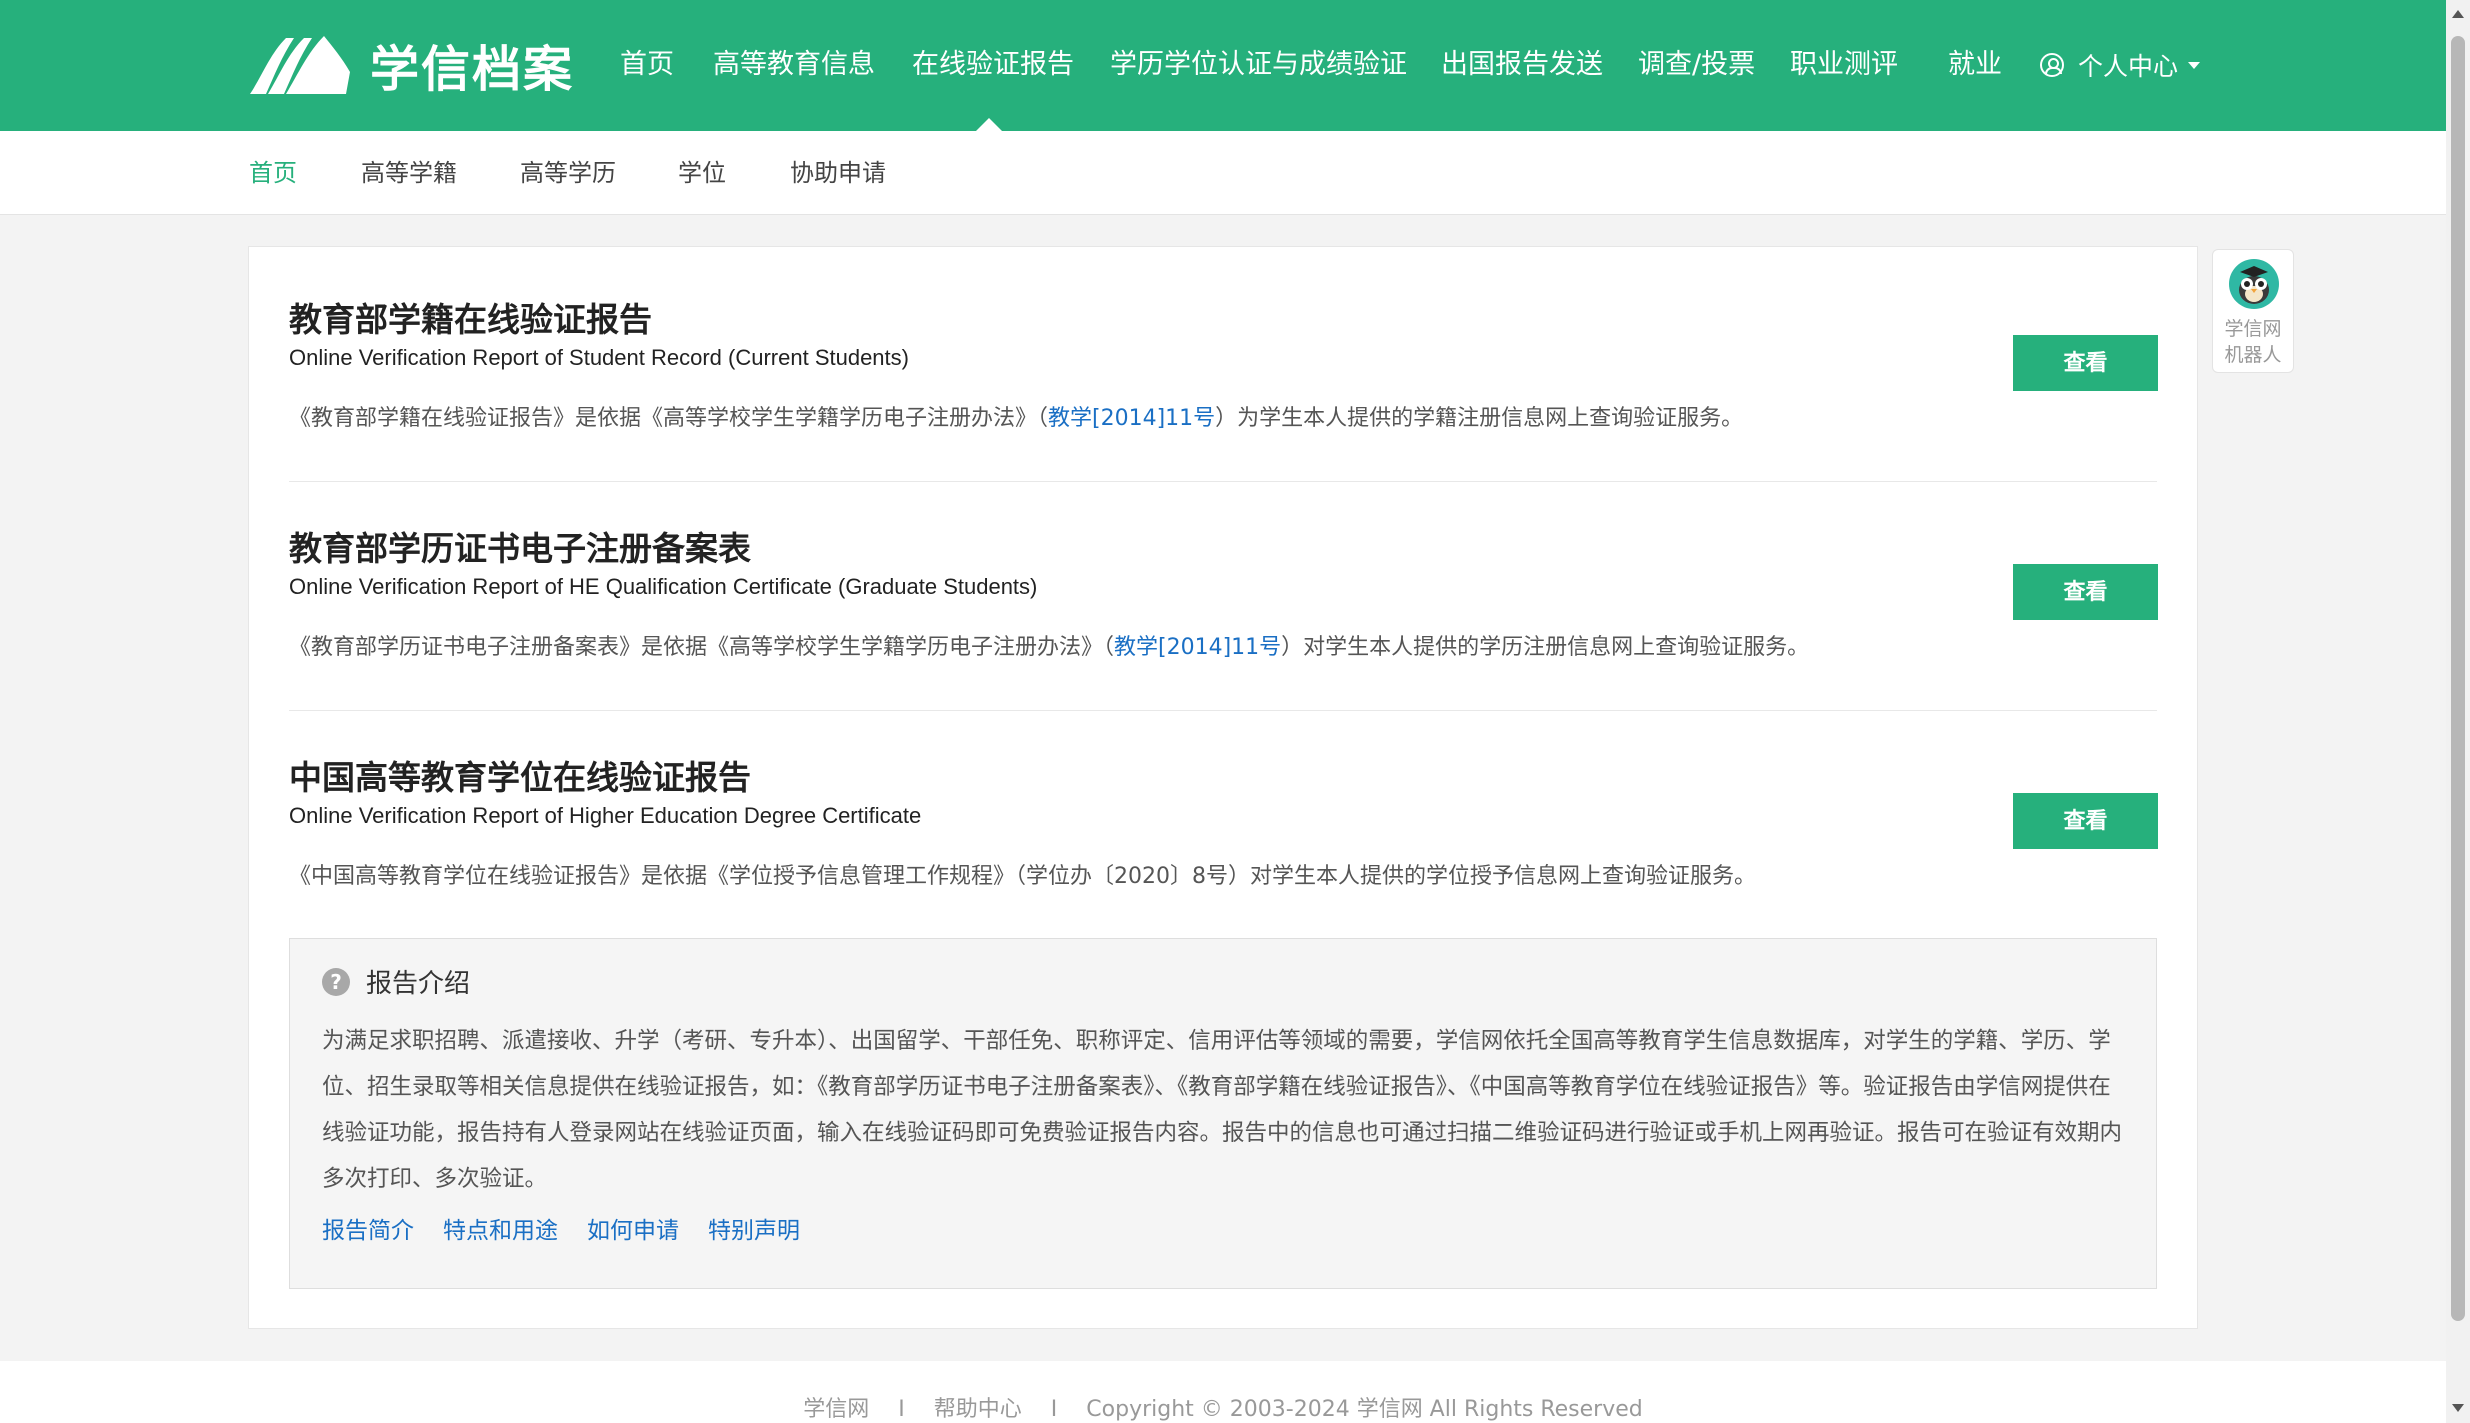 The height and width of the screenshot is (1423, 2470). I want to click on subnav-assist-apply: 协助申请, so click(838, 173).